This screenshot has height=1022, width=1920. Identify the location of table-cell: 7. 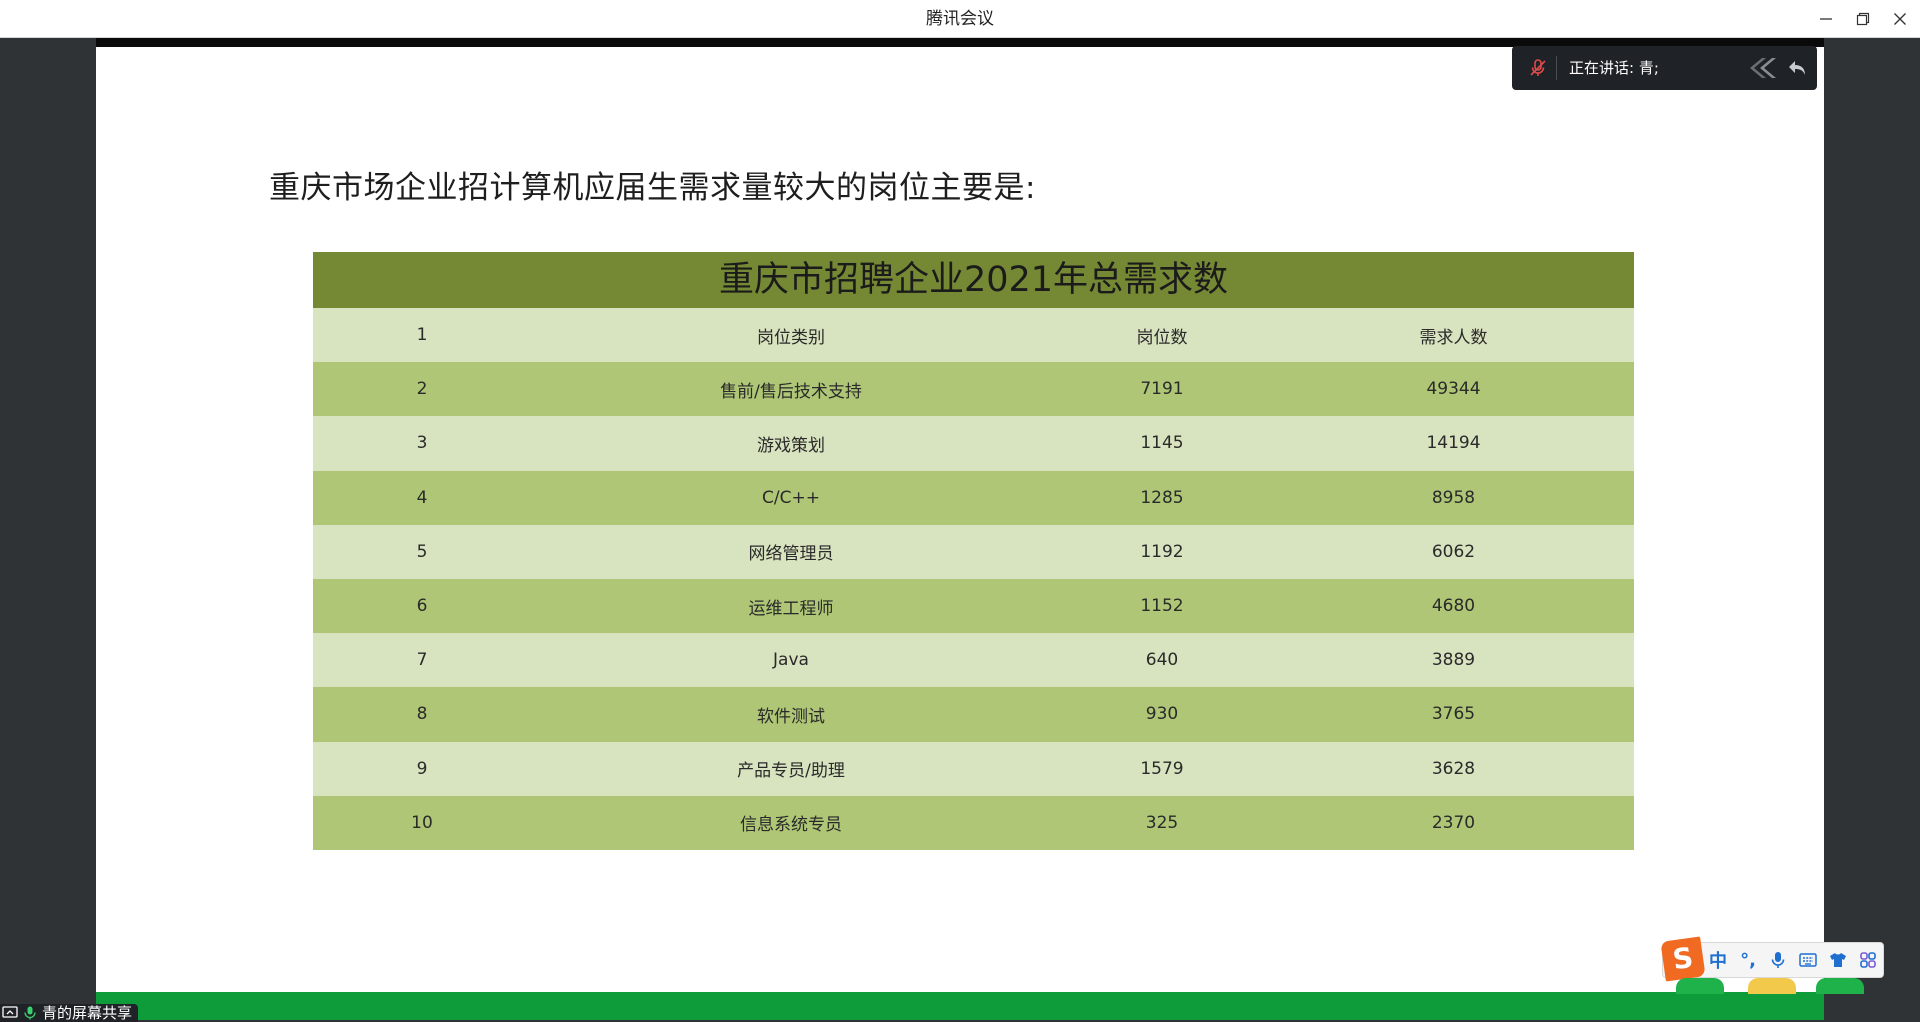
(422, 660).